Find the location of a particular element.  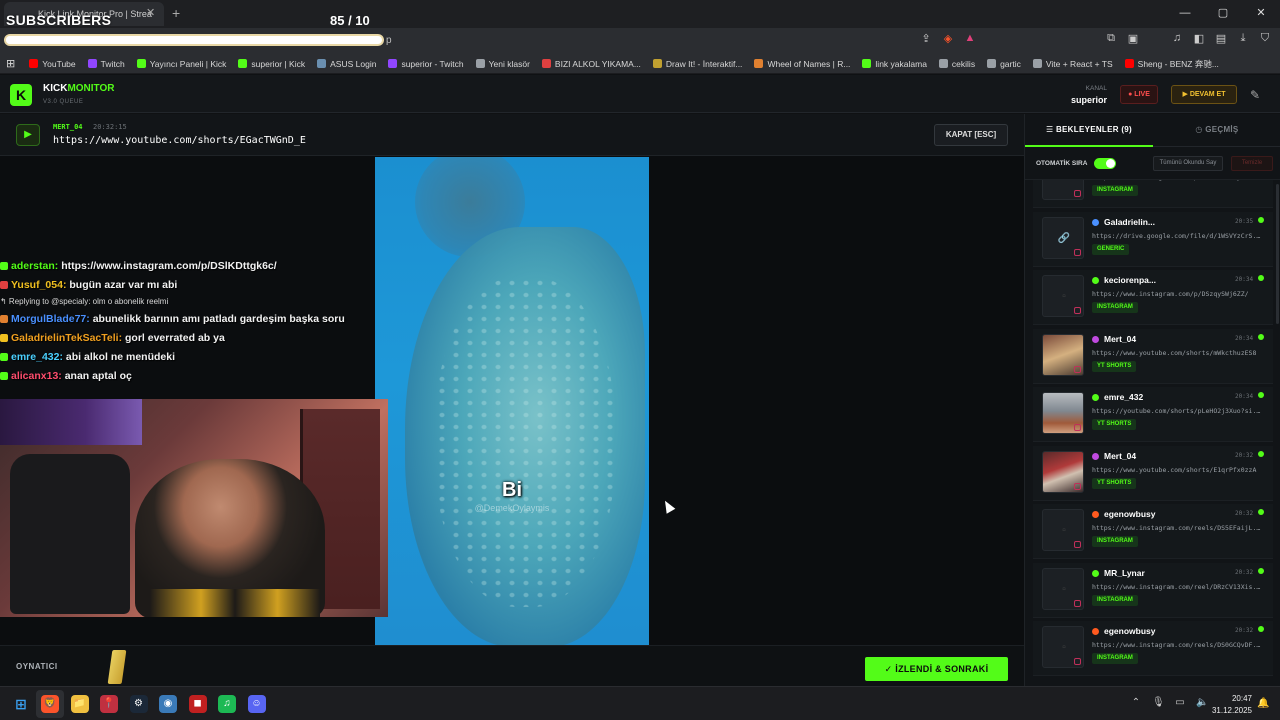

bookmark-item: ASUS Login is located at coordinates (346, 64).